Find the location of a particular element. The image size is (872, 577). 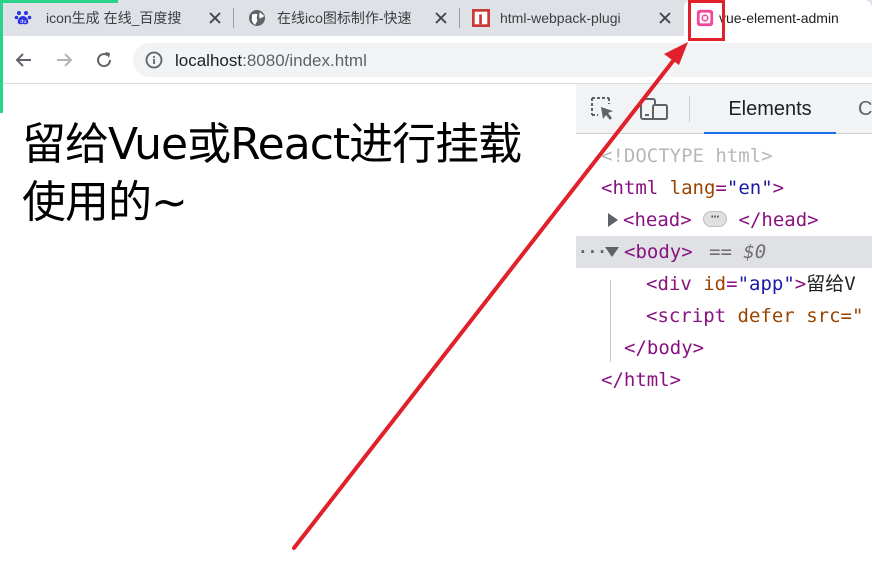

inspect-cursor-icon is located at coordinates (602, 108).